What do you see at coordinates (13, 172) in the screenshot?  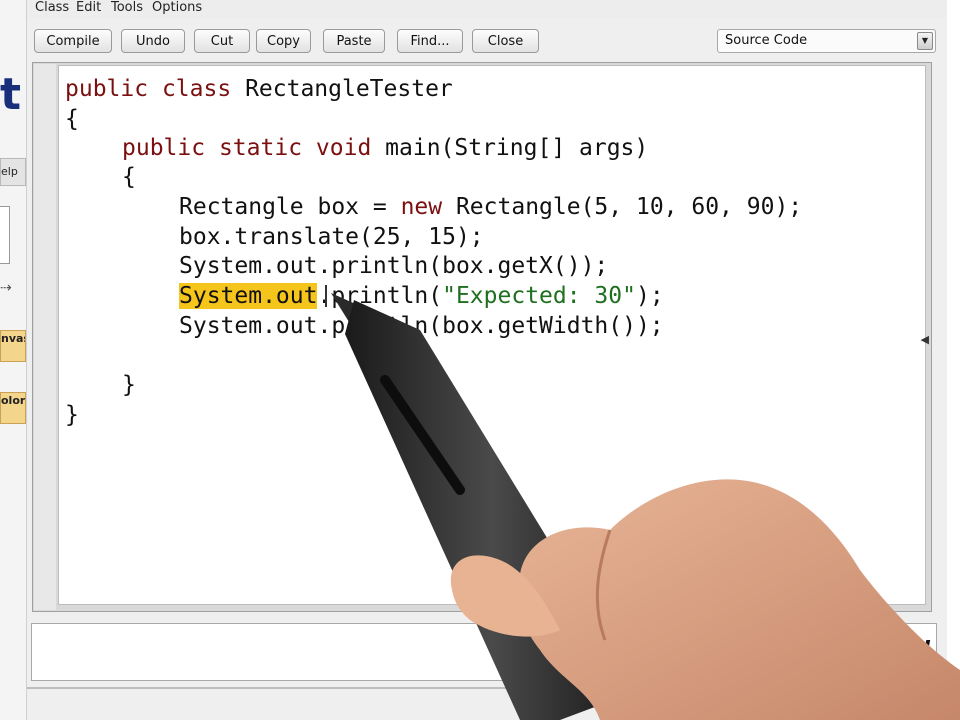 I see `background-help-menu: elp` at bounding box center [13, 172].